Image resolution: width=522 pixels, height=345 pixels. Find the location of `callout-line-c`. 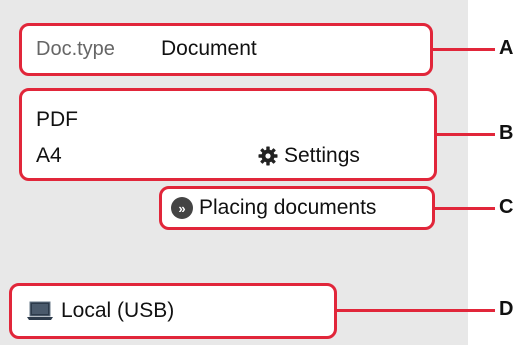

callout-line-c is located at coordinates (465, 208).